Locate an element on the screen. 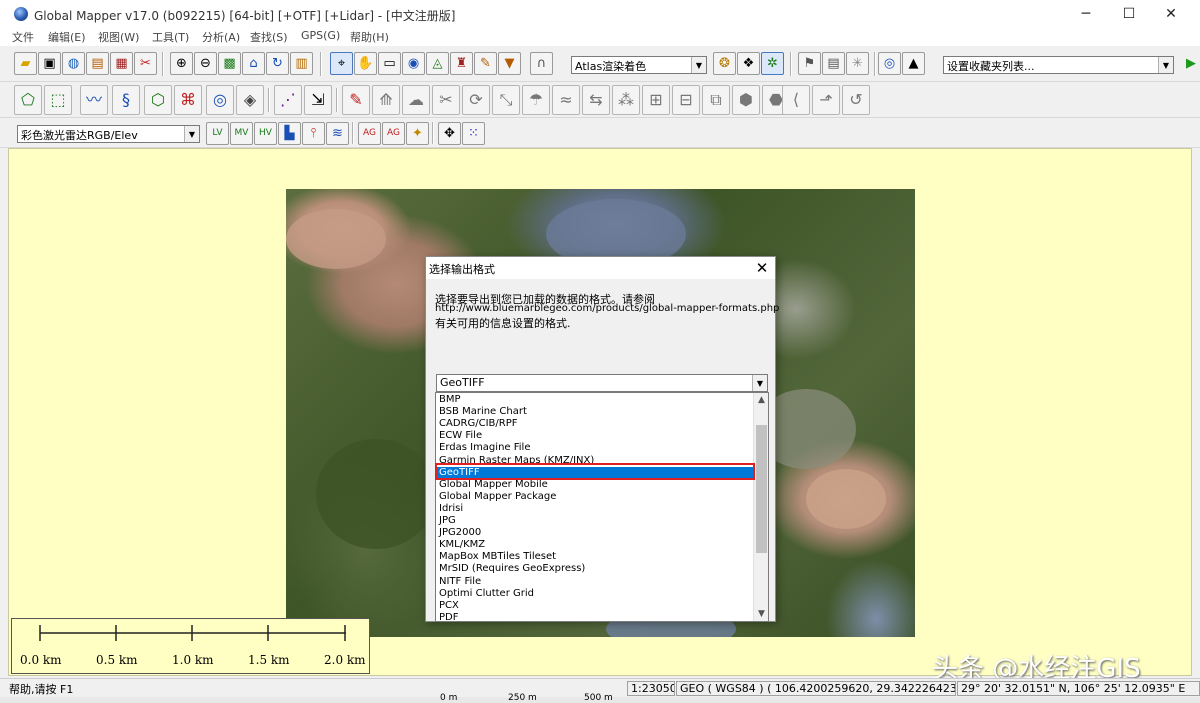 The width and height of the screenshot is (1200, 703). gps-target-icon: ◎ is located at coordinates (889, 63).